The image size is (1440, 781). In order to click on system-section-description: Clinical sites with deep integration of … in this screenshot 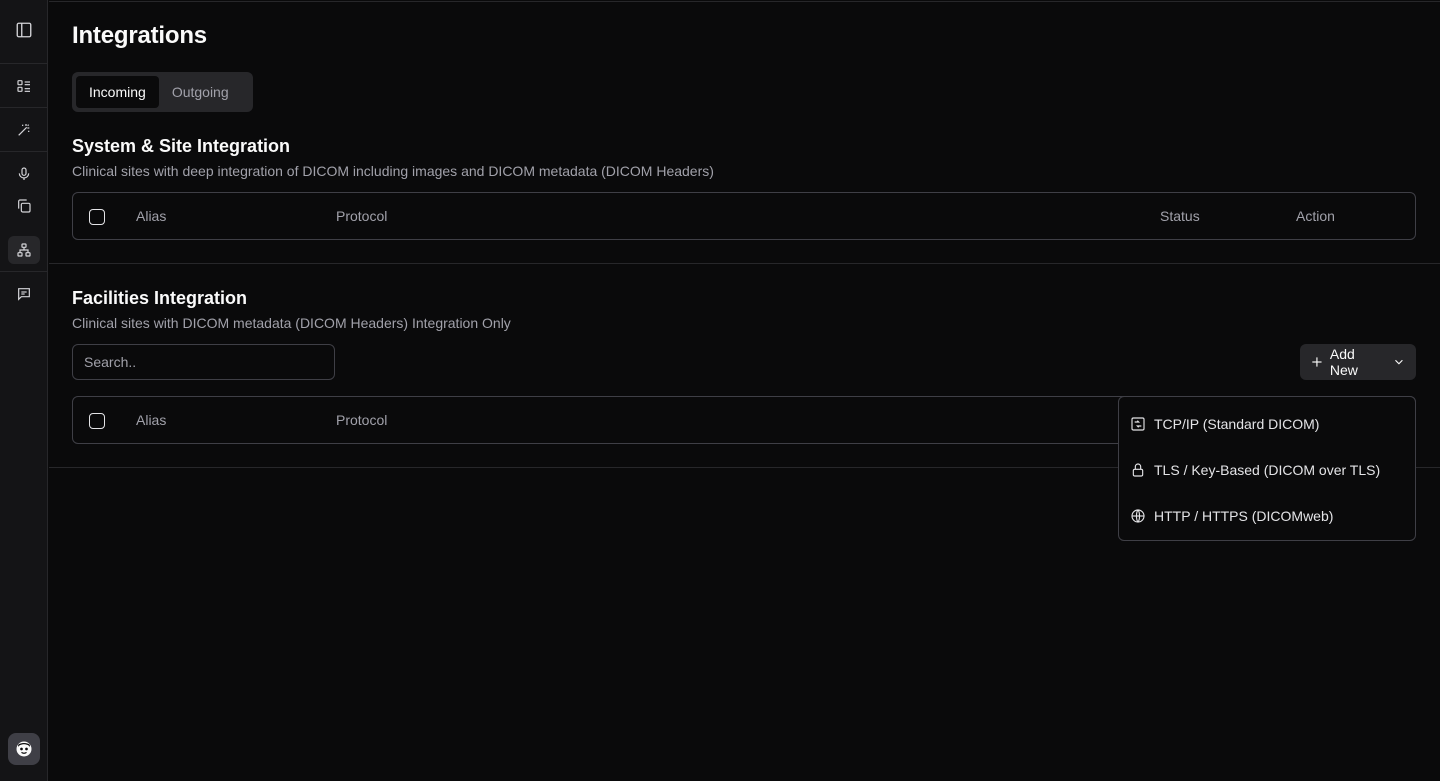, I will do `click(393, 171)`.